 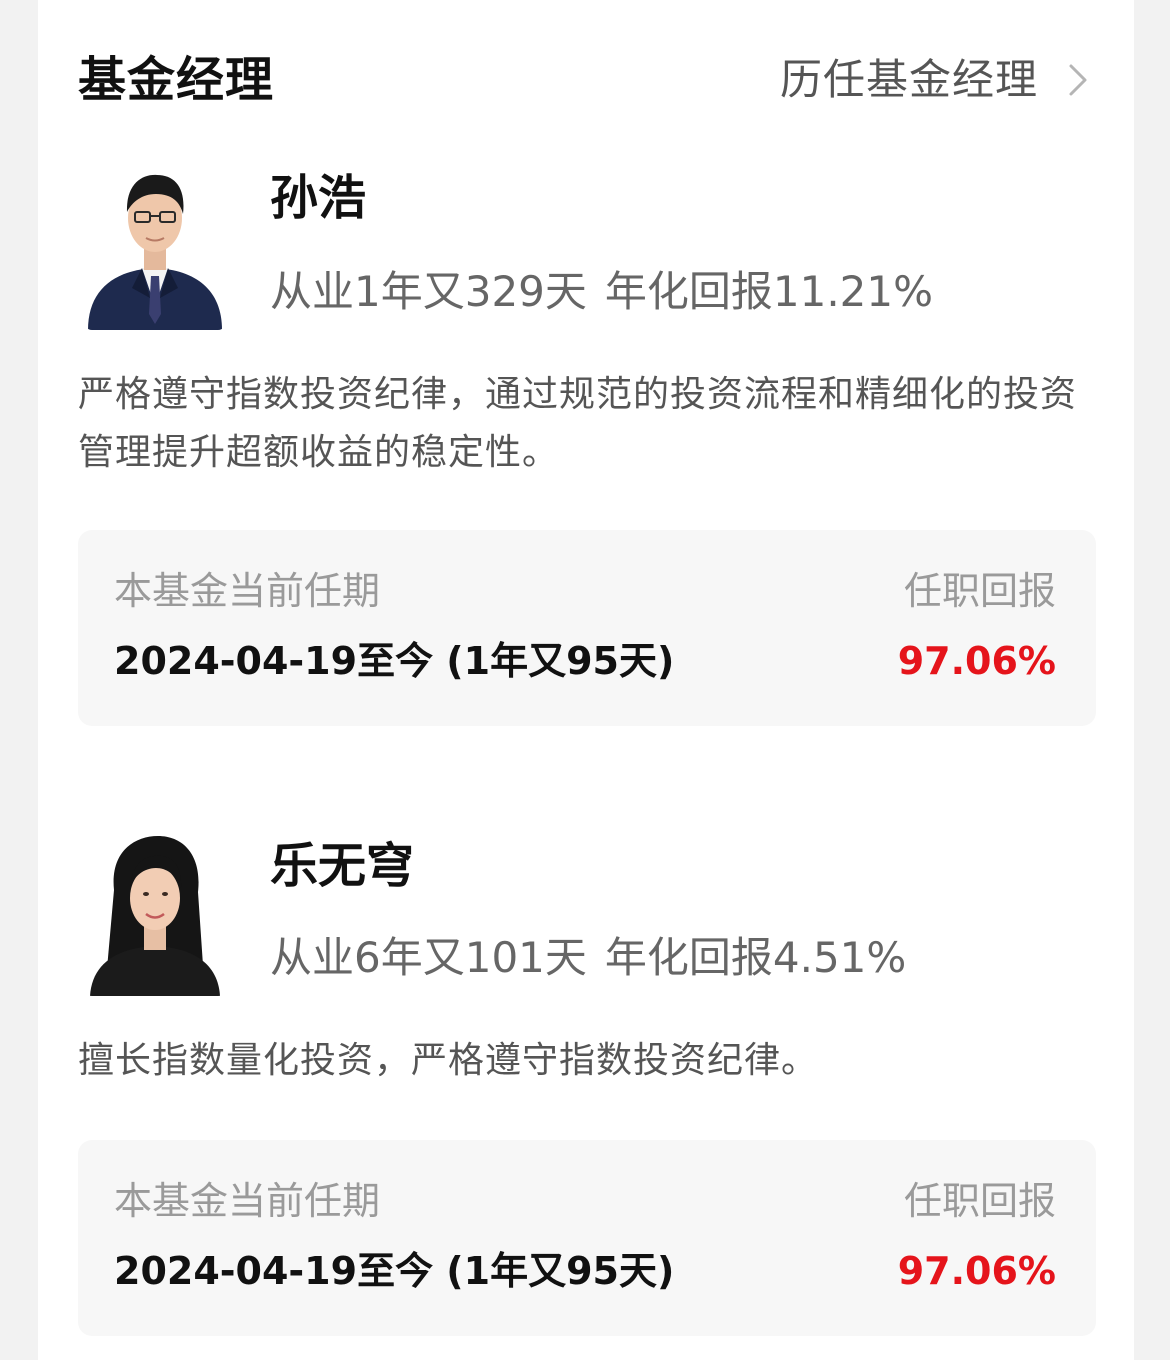 What do you see at coordinates (448, 1060) in the screenshot?
I see `manager-bio: 擅长指数量化投资，严格遵守指数投资纪律。` at bounding box center [448, 1060].